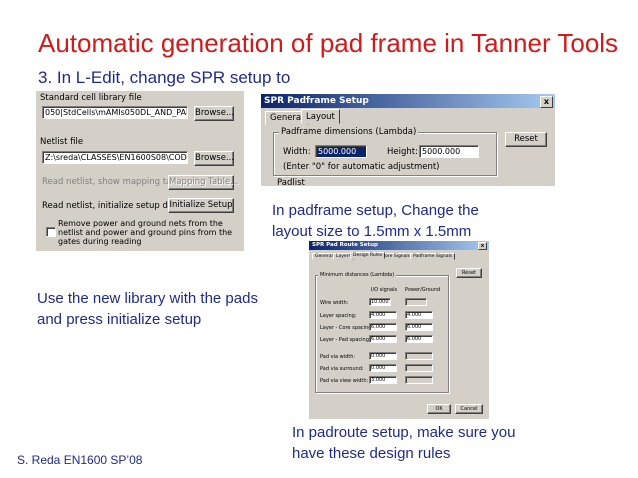 Image resolution: width=638 pixels, height=478 pixels. What do you see at coordinates (349, 132) in the screenshot?
I see `padframe-dimensions-label: Padframe dimensions (Lambda)` at bounding box center [349, 132].